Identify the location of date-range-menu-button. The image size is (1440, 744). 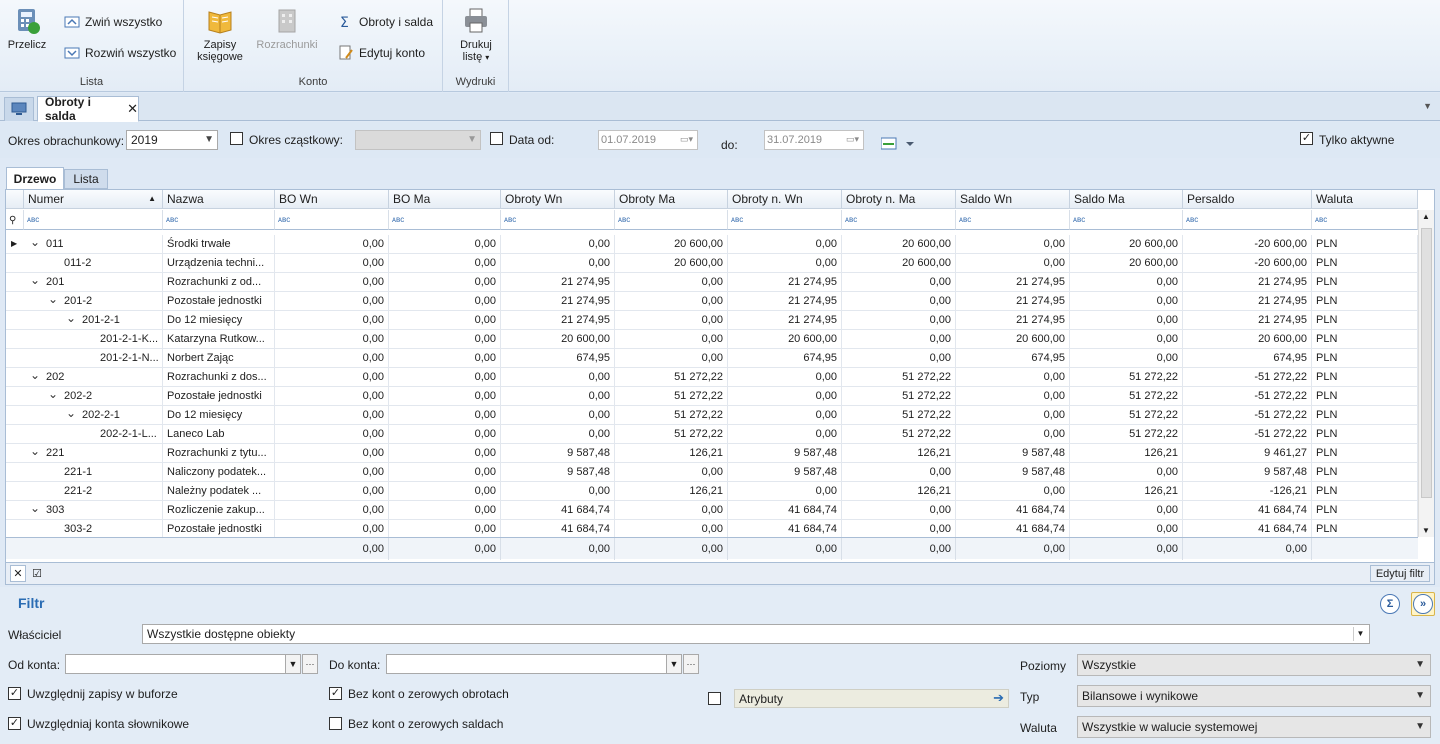
(897, 144).